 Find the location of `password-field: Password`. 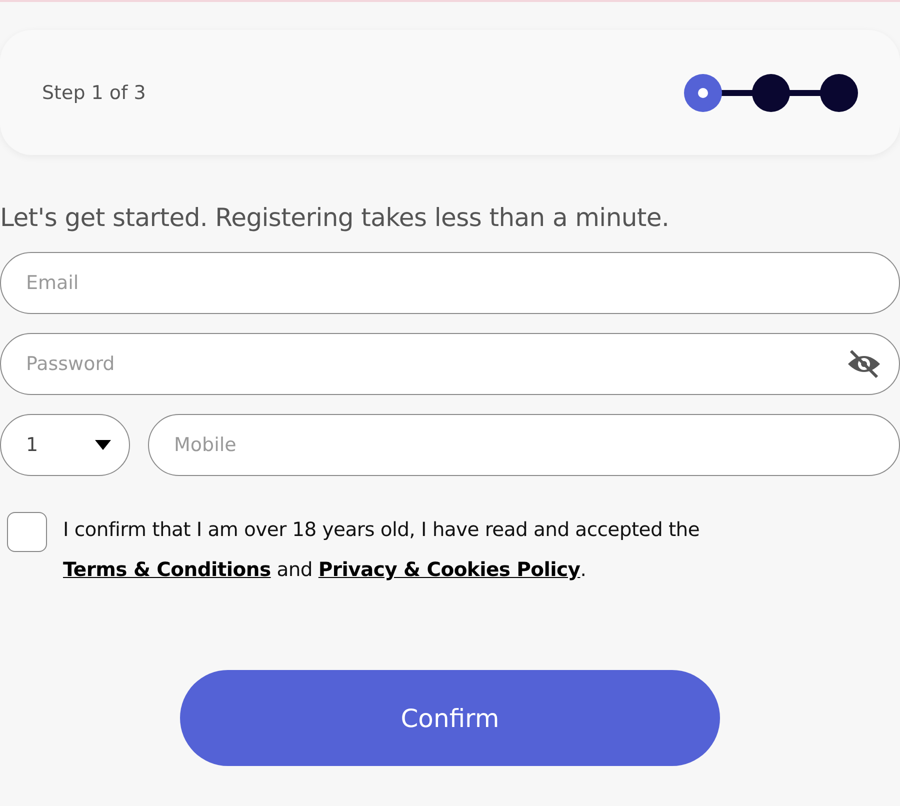

password-field: Password is located at coordinates (450, 364).